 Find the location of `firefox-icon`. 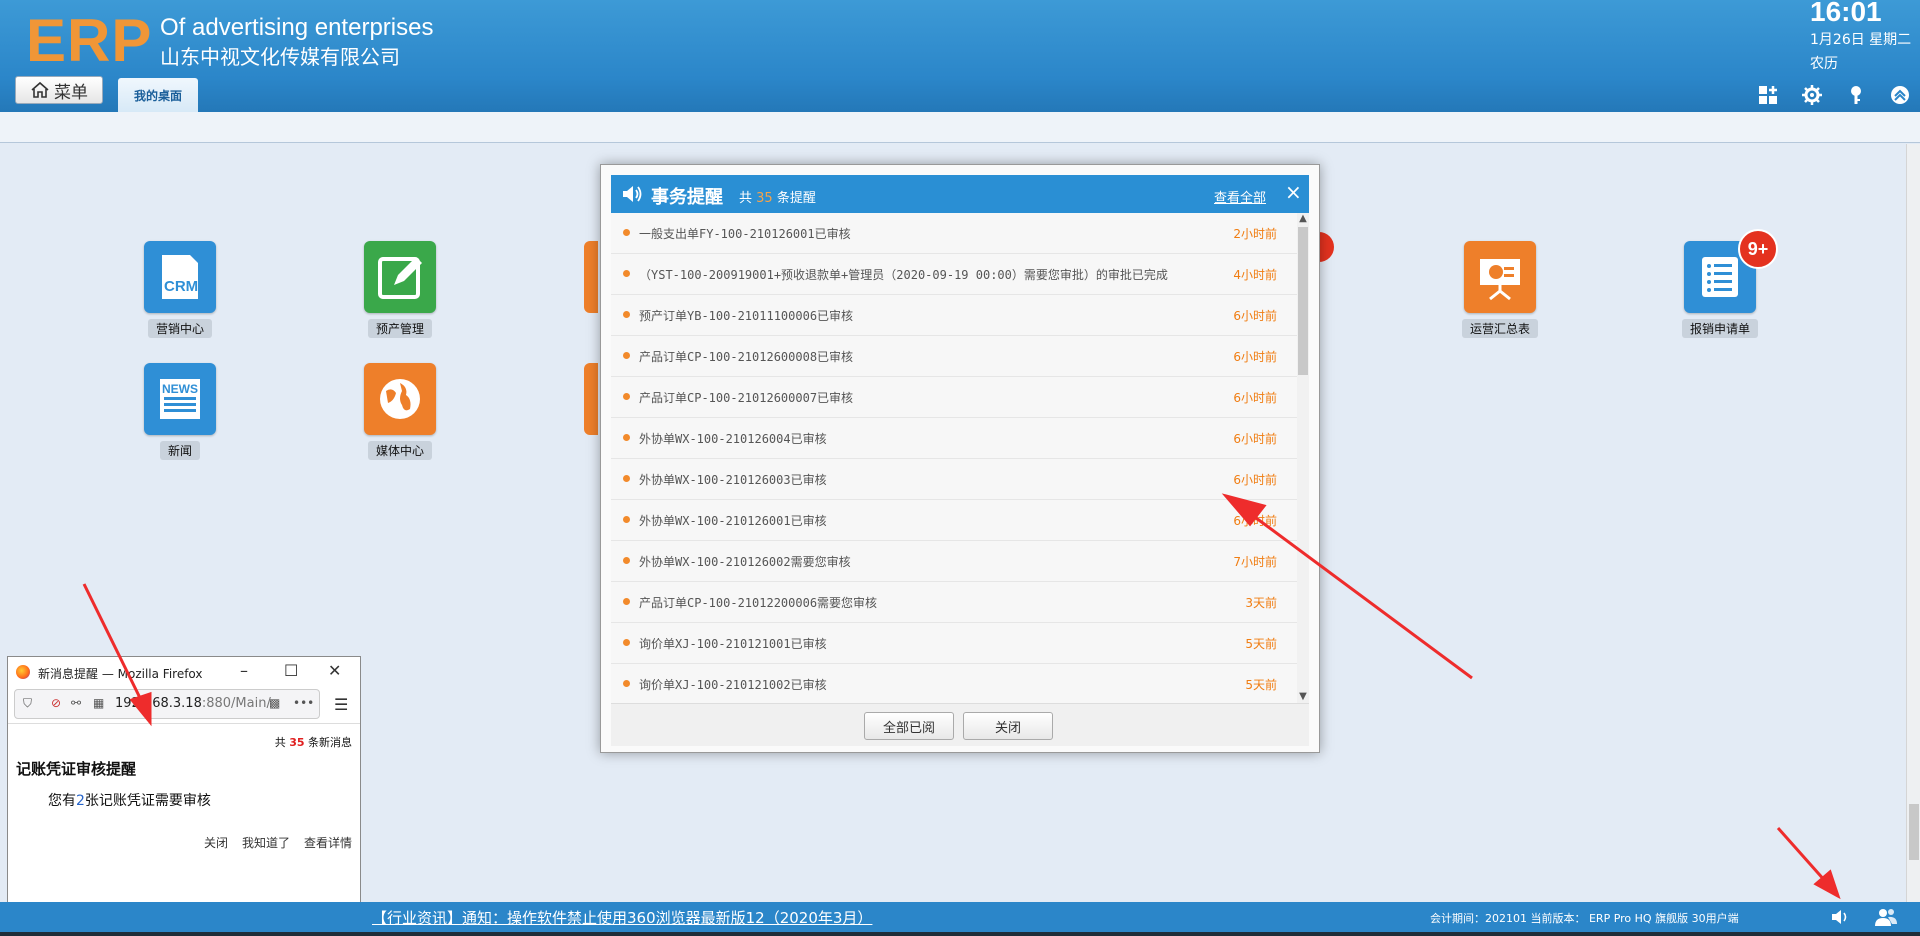

firefox-icon is located at coordinates (23, 672).